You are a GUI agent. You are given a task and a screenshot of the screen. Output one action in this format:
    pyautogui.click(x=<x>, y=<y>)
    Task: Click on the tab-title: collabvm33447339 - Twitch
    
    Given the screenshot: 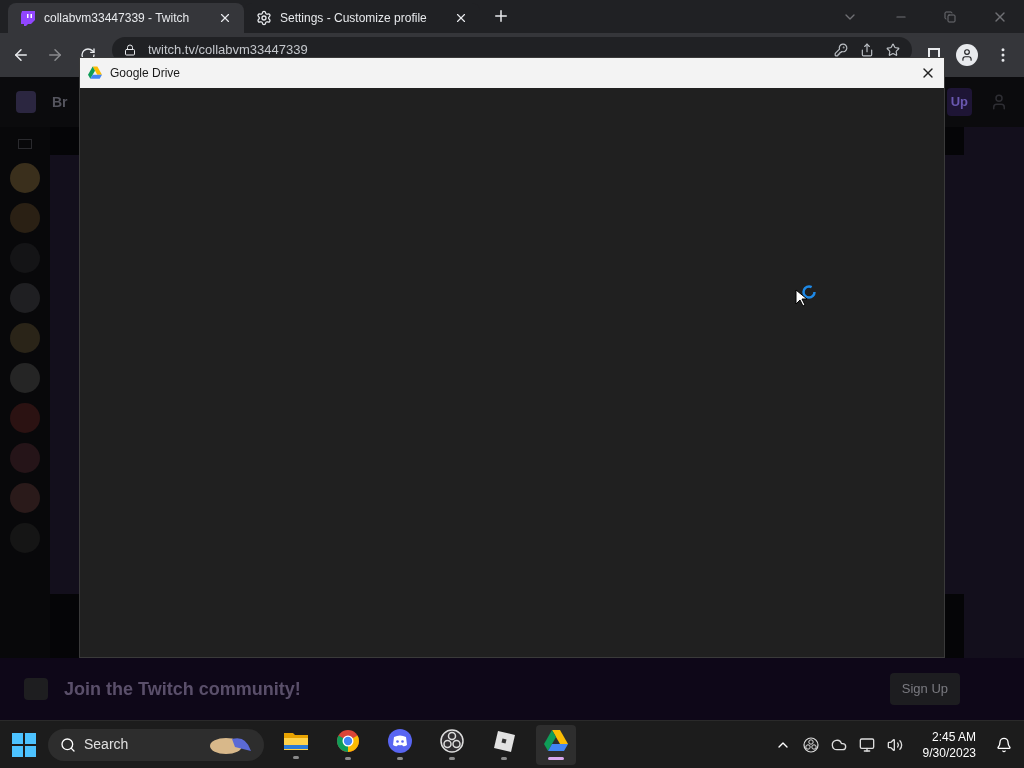 What is the action you would take?
    pyautogui.click(x=117, y=18)
    